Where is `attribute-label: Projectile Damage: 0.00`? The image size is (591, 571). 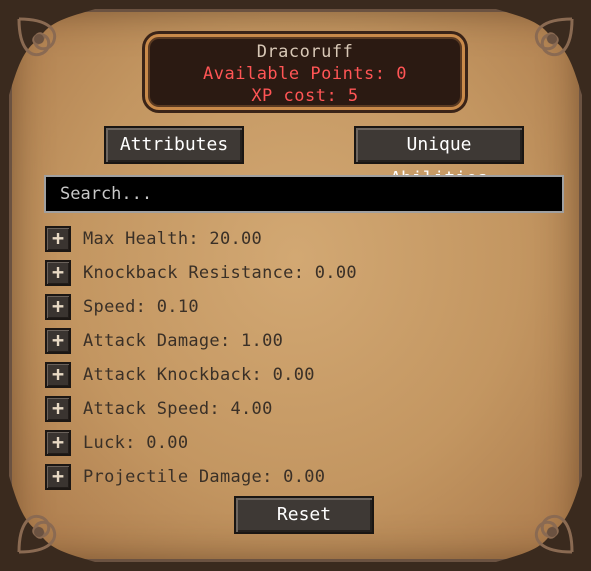
attribute-label: Projectile Damage: 0.00 is located at coordinates (204, 477).